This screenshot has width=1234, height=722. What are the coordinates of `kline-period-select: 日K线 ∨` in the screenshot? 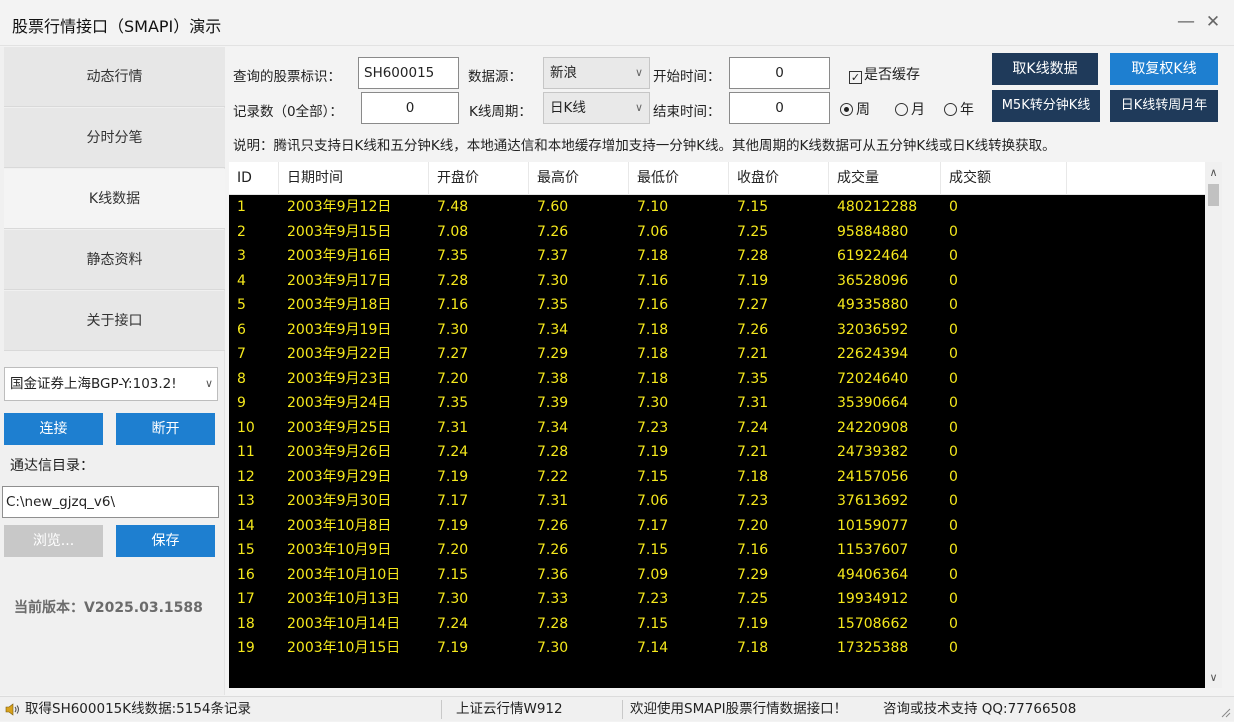 It's located at (596, 108).